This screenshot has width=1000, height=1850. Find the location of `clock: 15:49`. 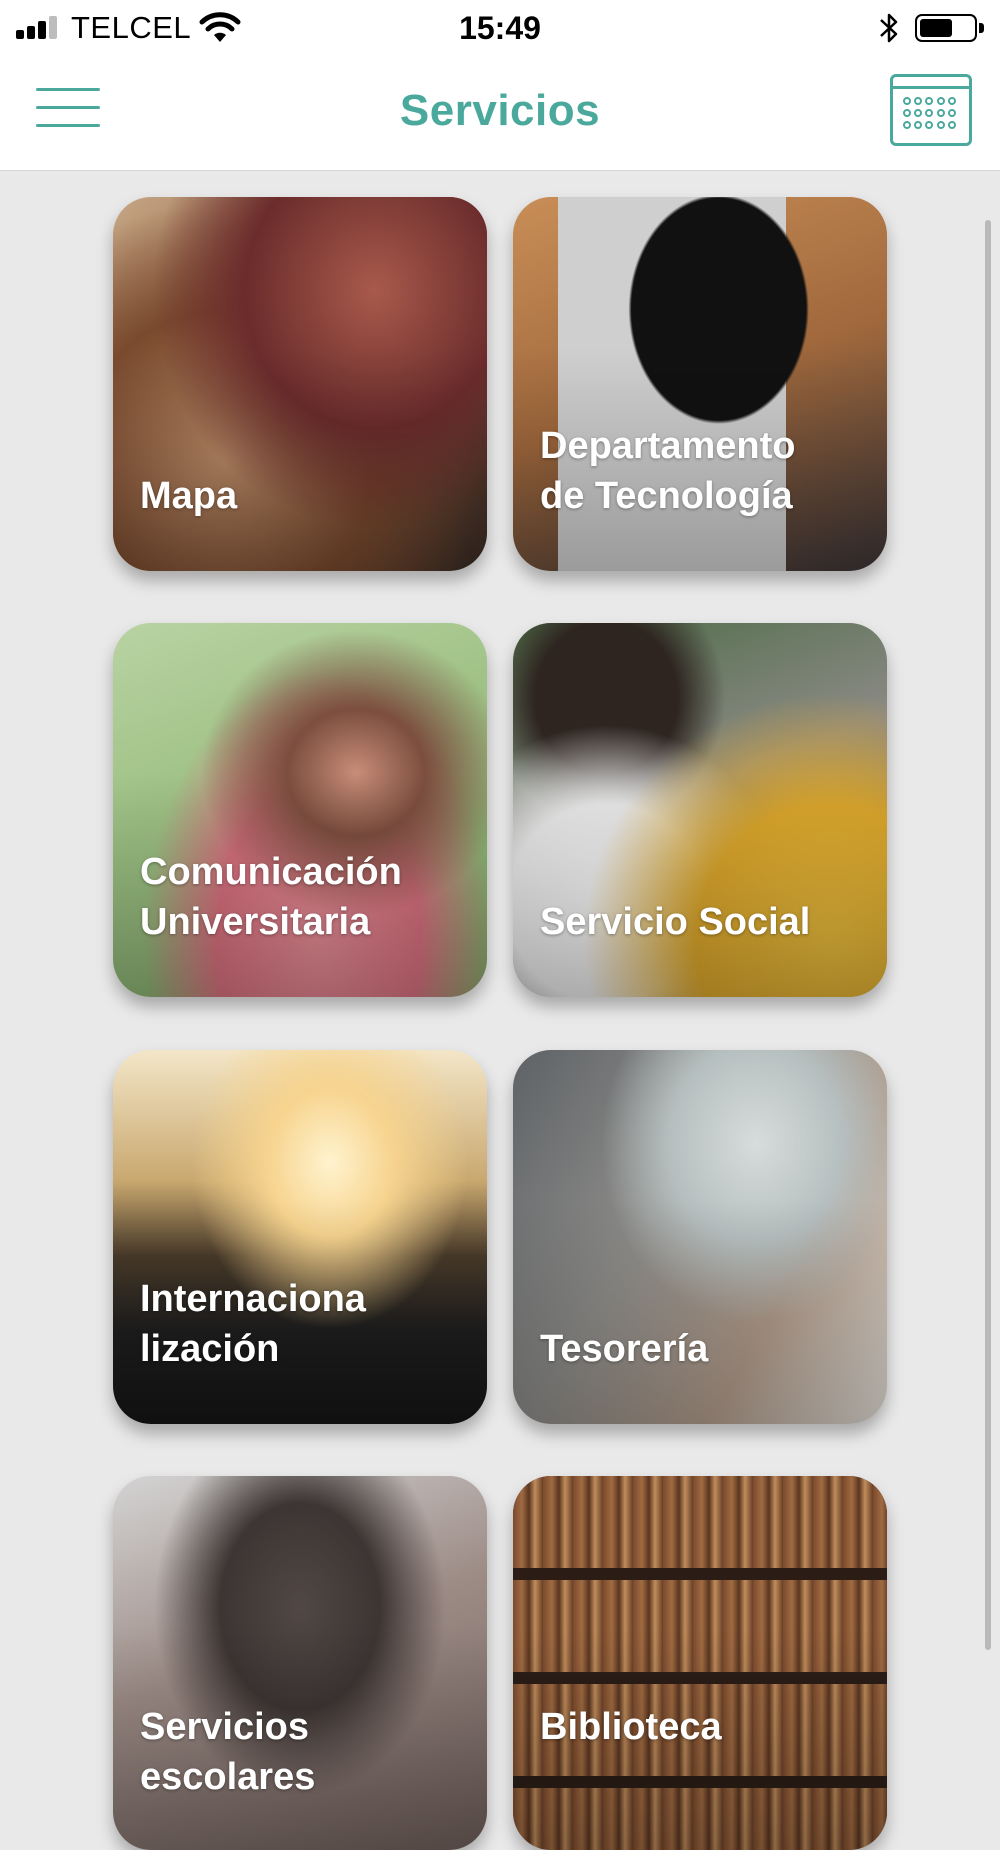

clock: 15:49 is located at coordinates (500, 28).